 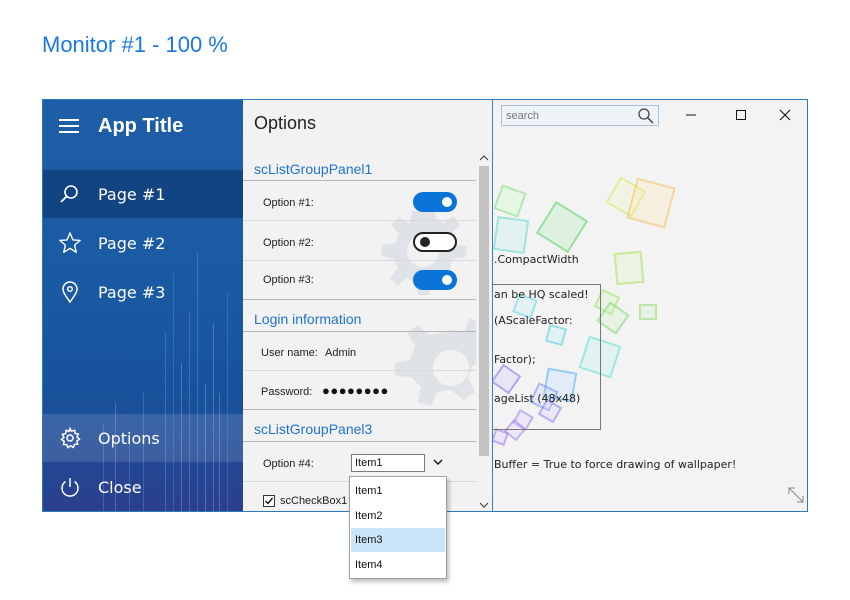 I want to click on checkbox, so click(x=269, y=501).